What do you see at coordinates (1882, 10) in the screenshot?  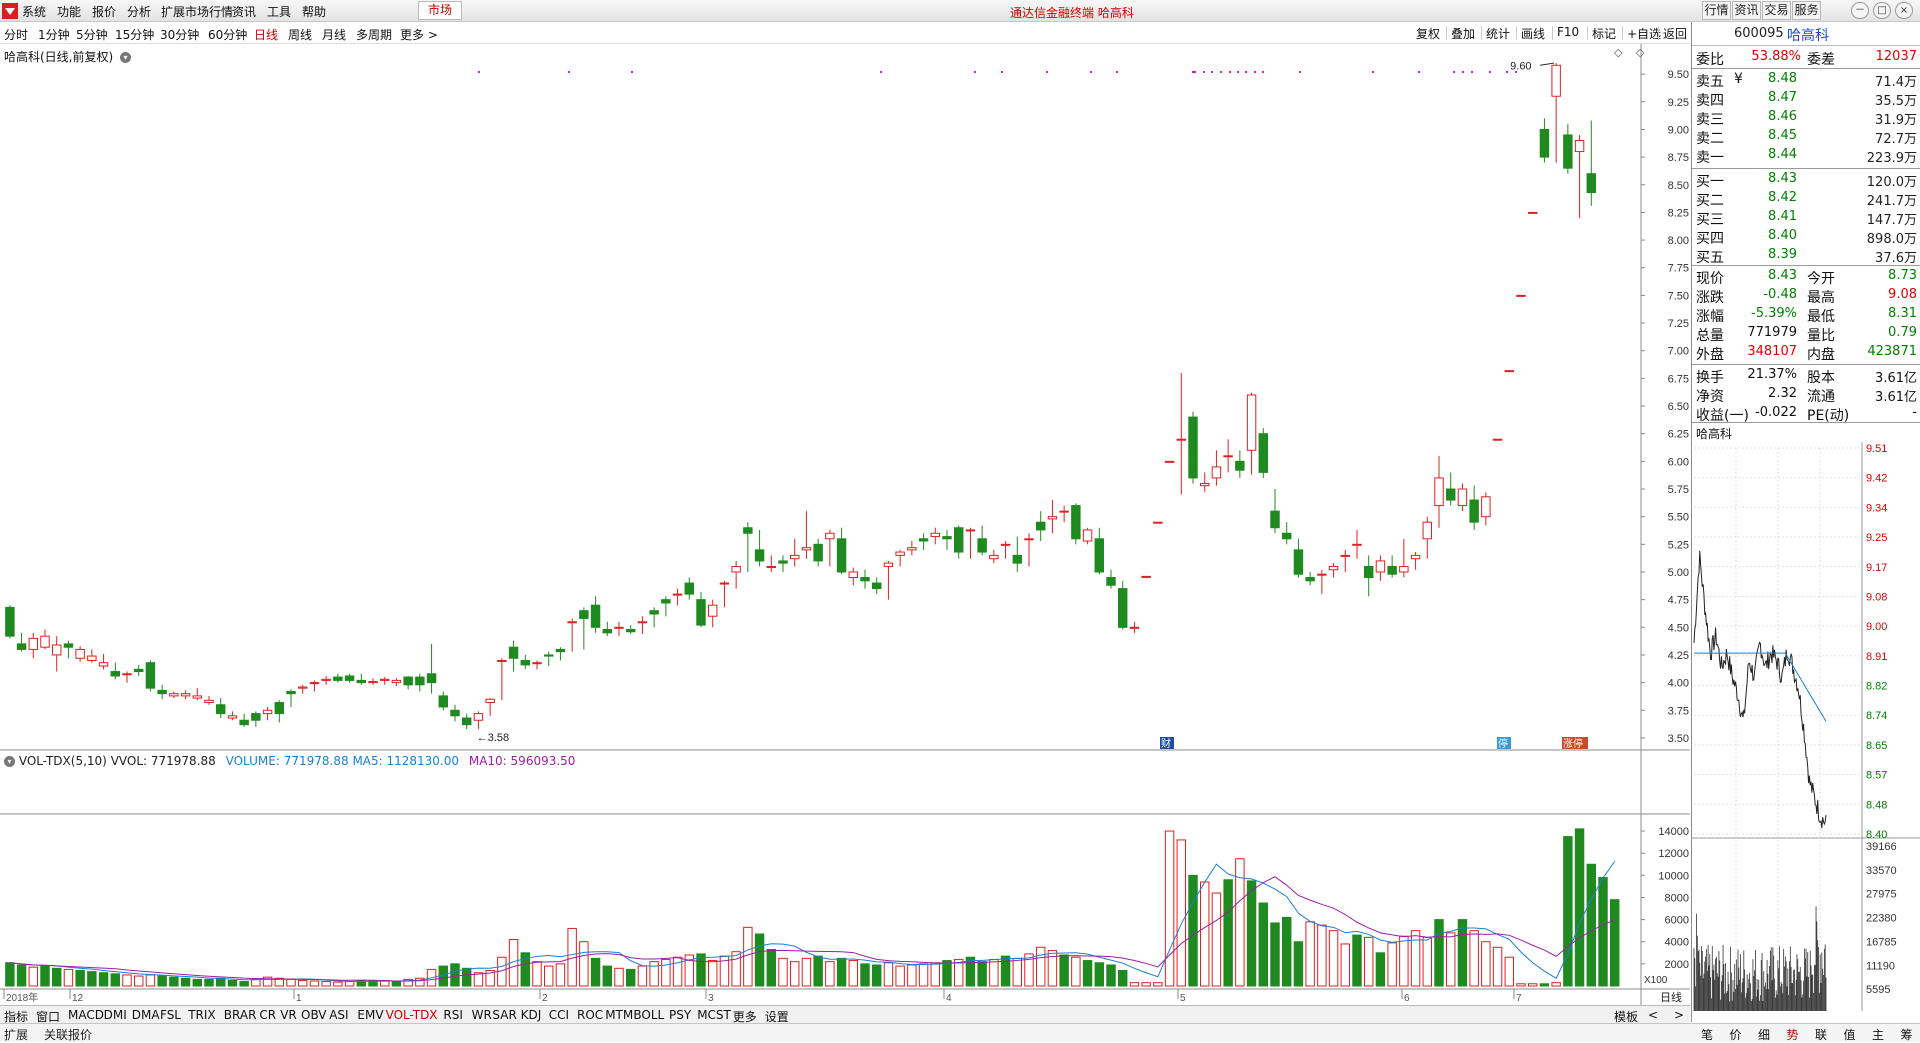 I see `maximize-icon: □` at bounding box center [1882, 10].